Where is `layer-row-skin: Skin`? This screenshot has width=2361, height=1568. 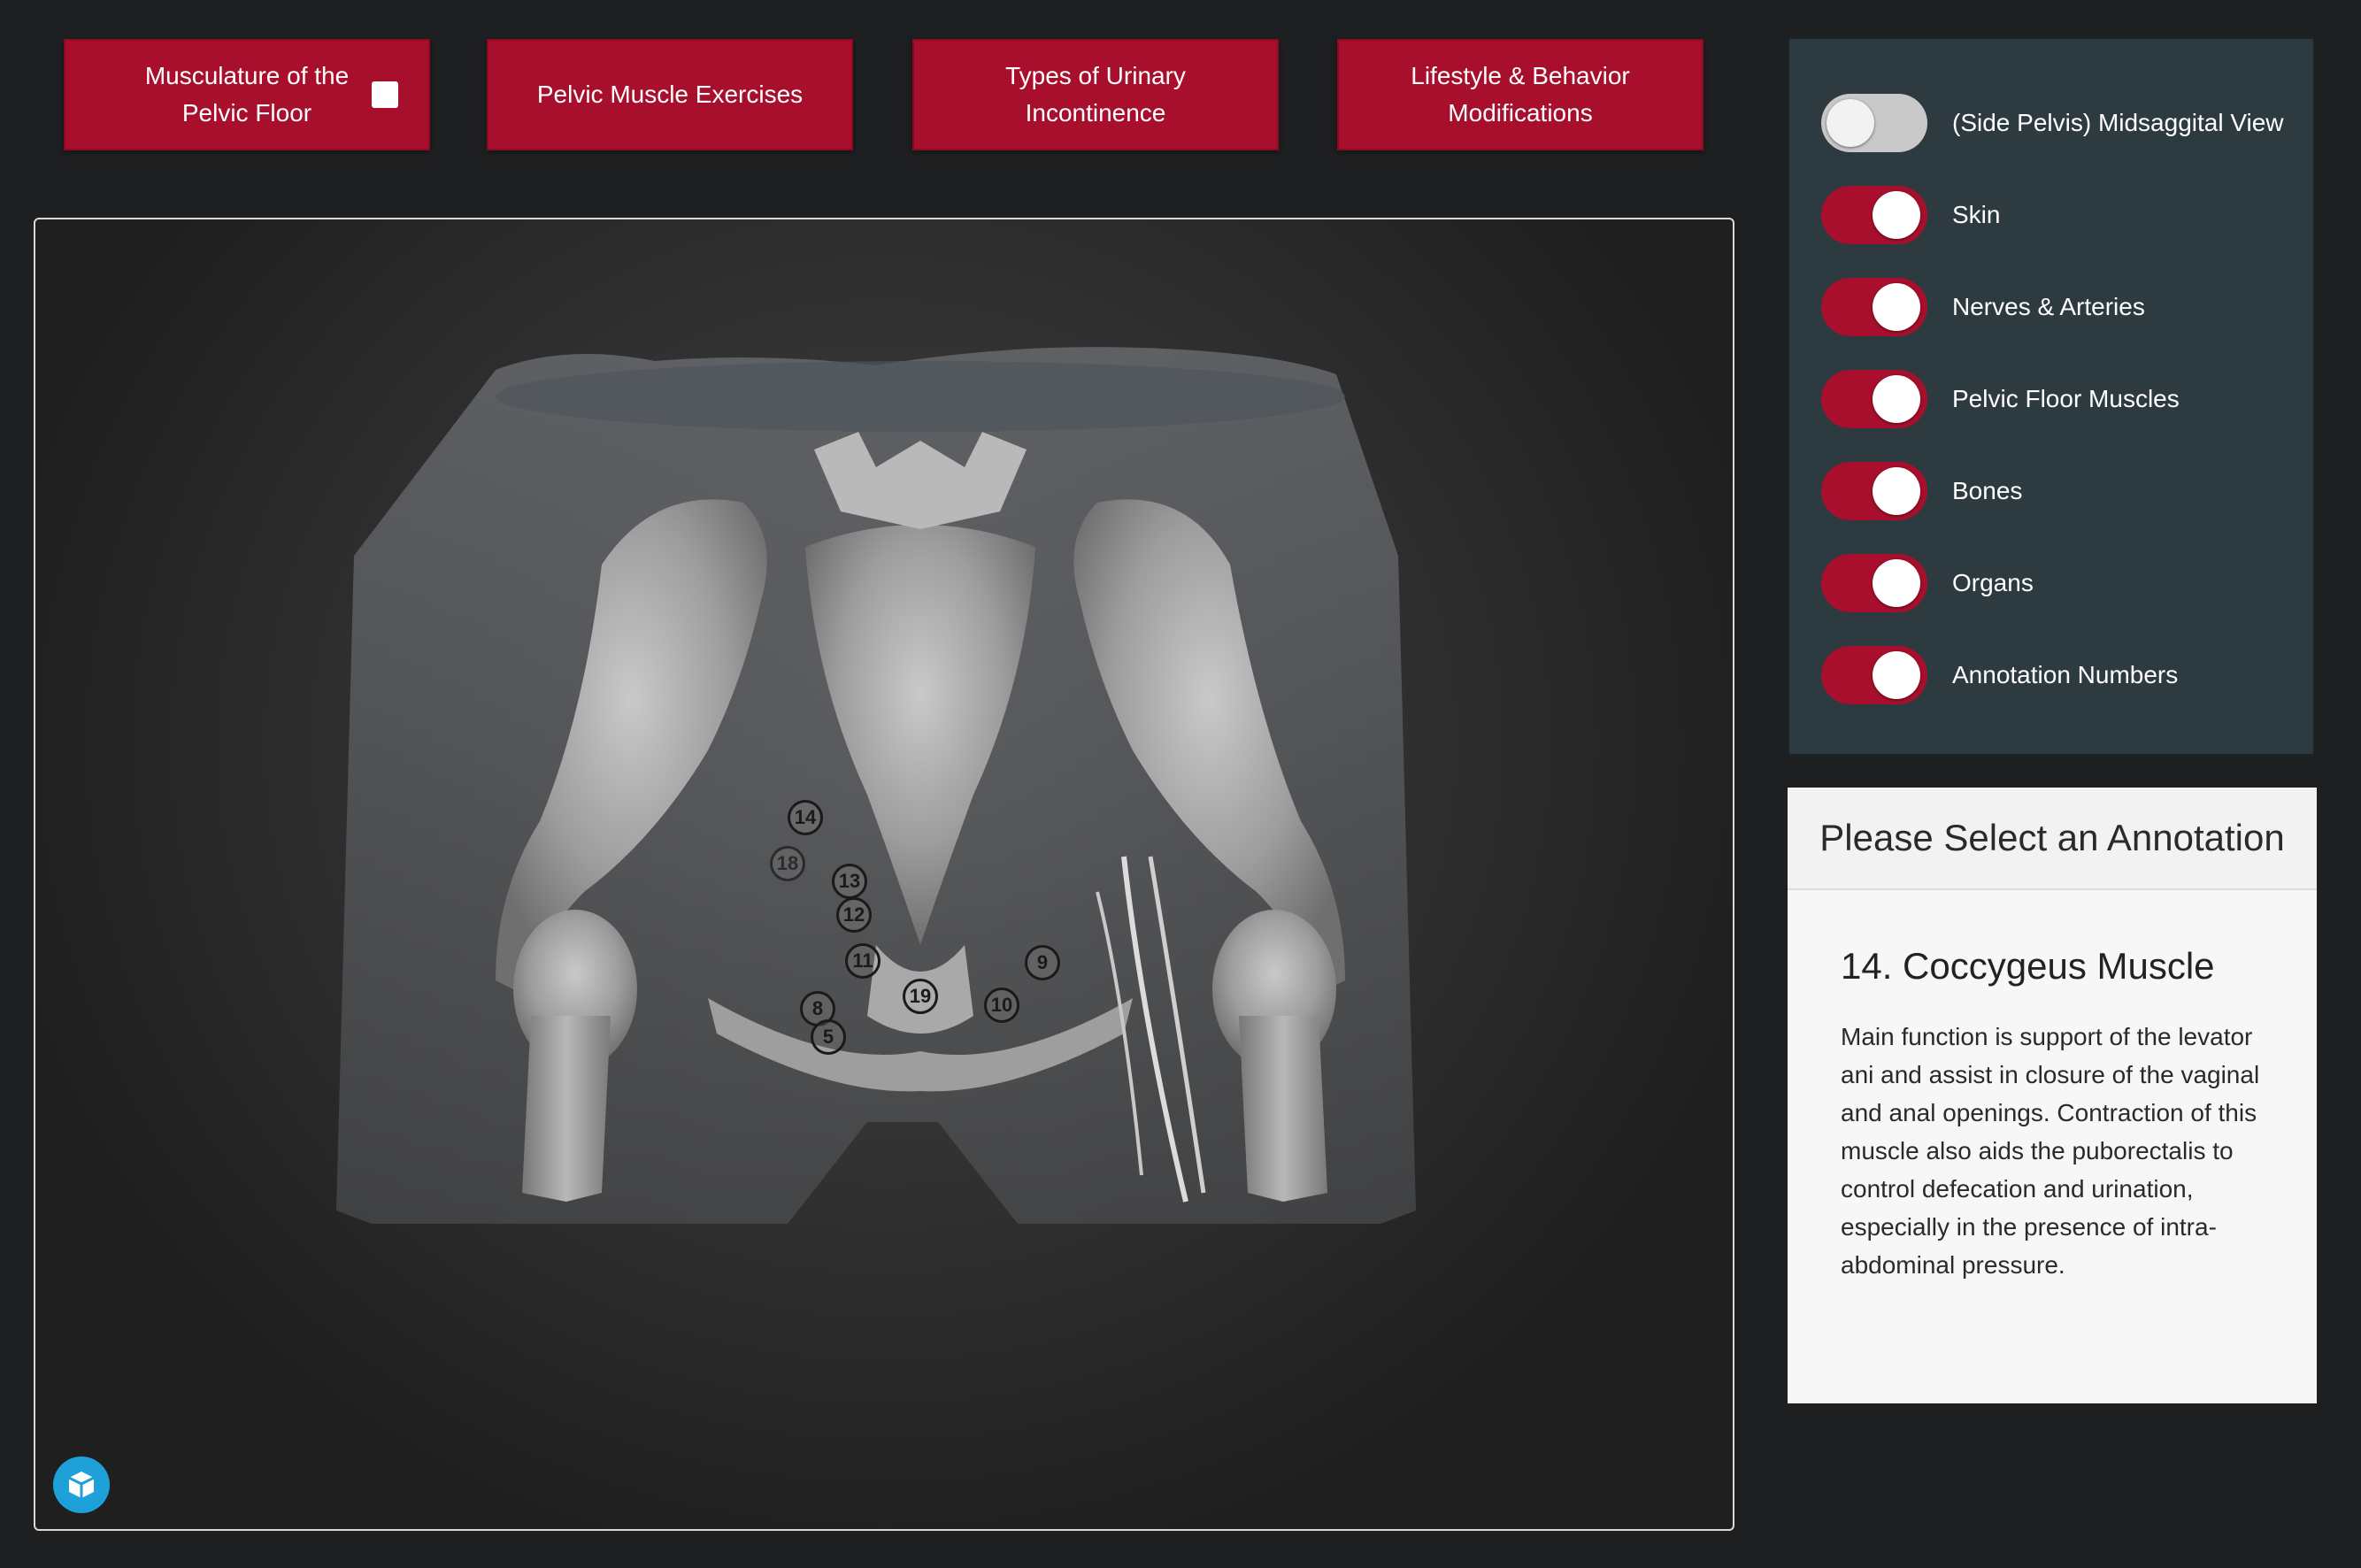
layer-row-skin: Skin is located at coordinates (1910, 215).